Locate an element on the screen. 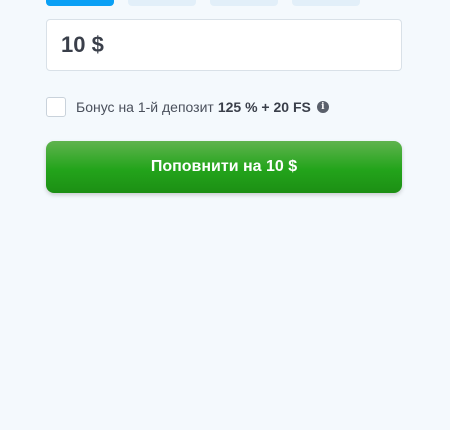  bonus-value: 125 % + 20 FS is located at coordinates (264, 107).